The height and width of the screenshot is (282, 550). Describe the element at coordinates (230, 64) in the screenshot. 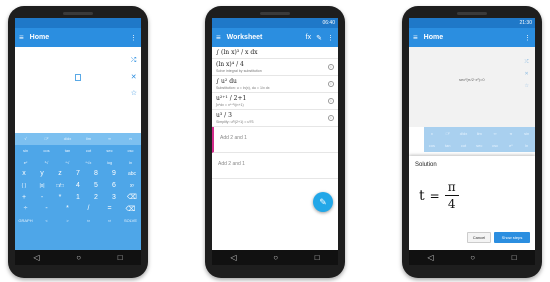

I see `step-math: (ln x)⁴ / 4` at that location.